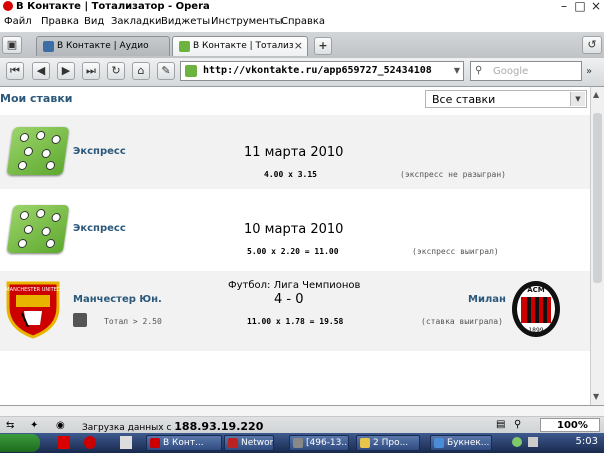 This screenshot has height=453, width=604. I want to click on tab-close-icon: ×, so click(298, 45).